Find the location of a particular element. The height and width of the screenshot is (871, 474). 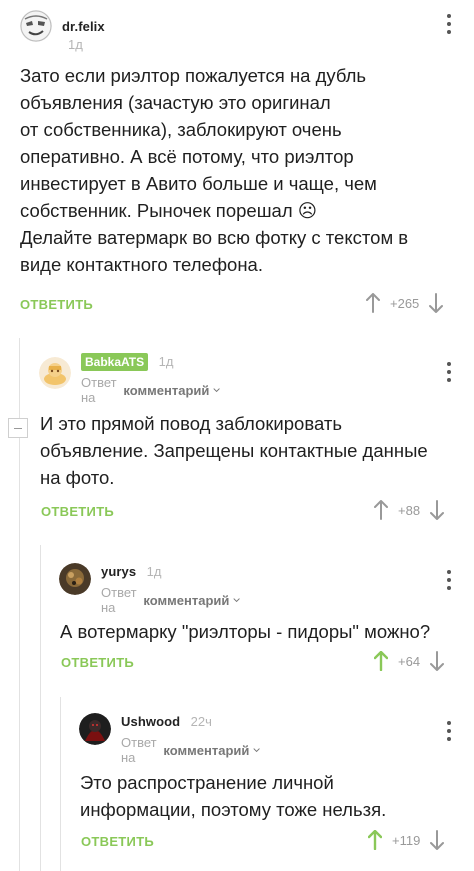

author-name: Ushwood is located at coordinates (150, 721).